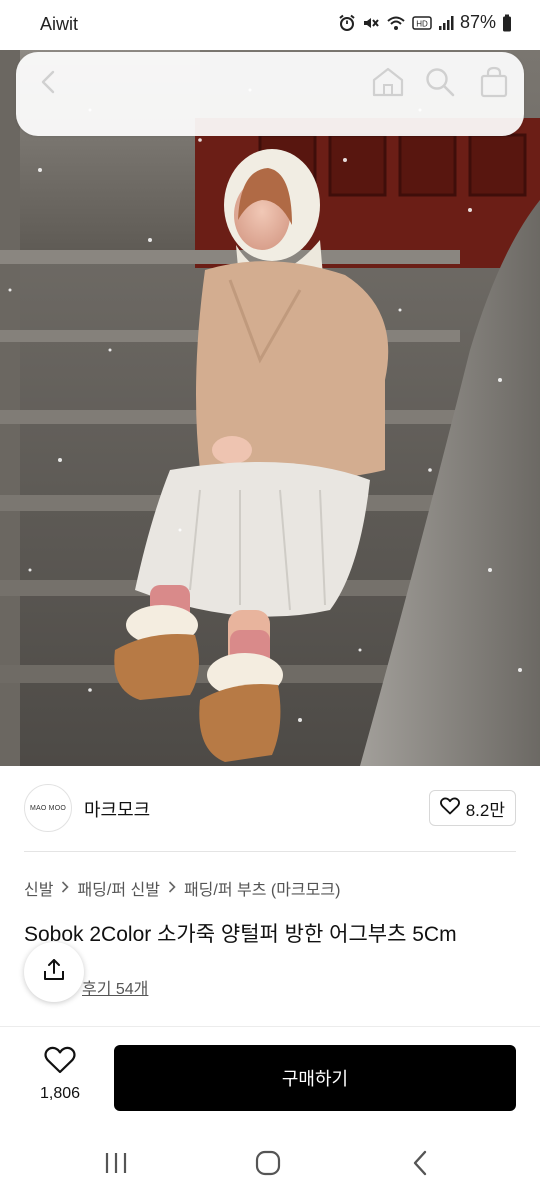  Describe the element at coordinates (182, 888) in the screenshot. I see `breadcrumb: 신발 패딩/퍼 신발 패딩/퍼 부츠 (마크모크)` at that location.